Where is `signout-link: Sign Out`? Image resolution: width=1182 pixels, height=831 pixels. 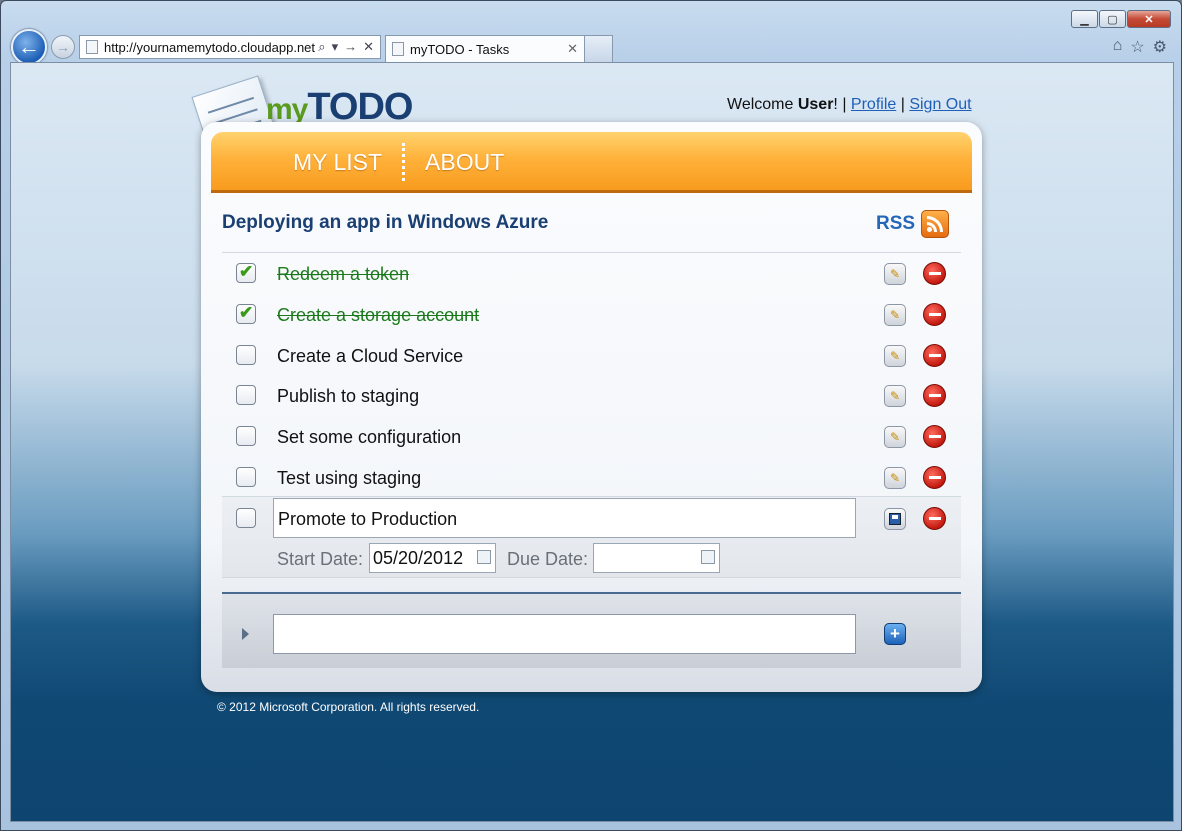 signout-link: Sign Out is located at coordinates (940, 104).